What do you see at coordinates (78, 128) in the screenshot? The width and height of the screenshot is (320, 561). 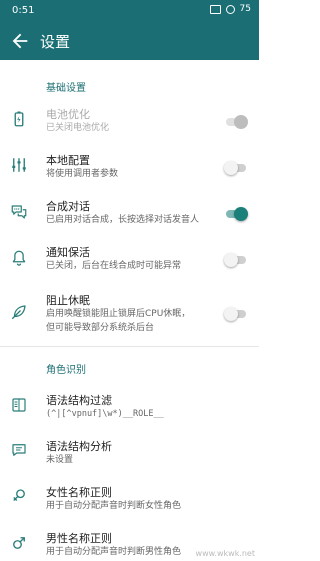 I see `setting-summary: 已关闭电池优化` at bounding box center [78, 128].